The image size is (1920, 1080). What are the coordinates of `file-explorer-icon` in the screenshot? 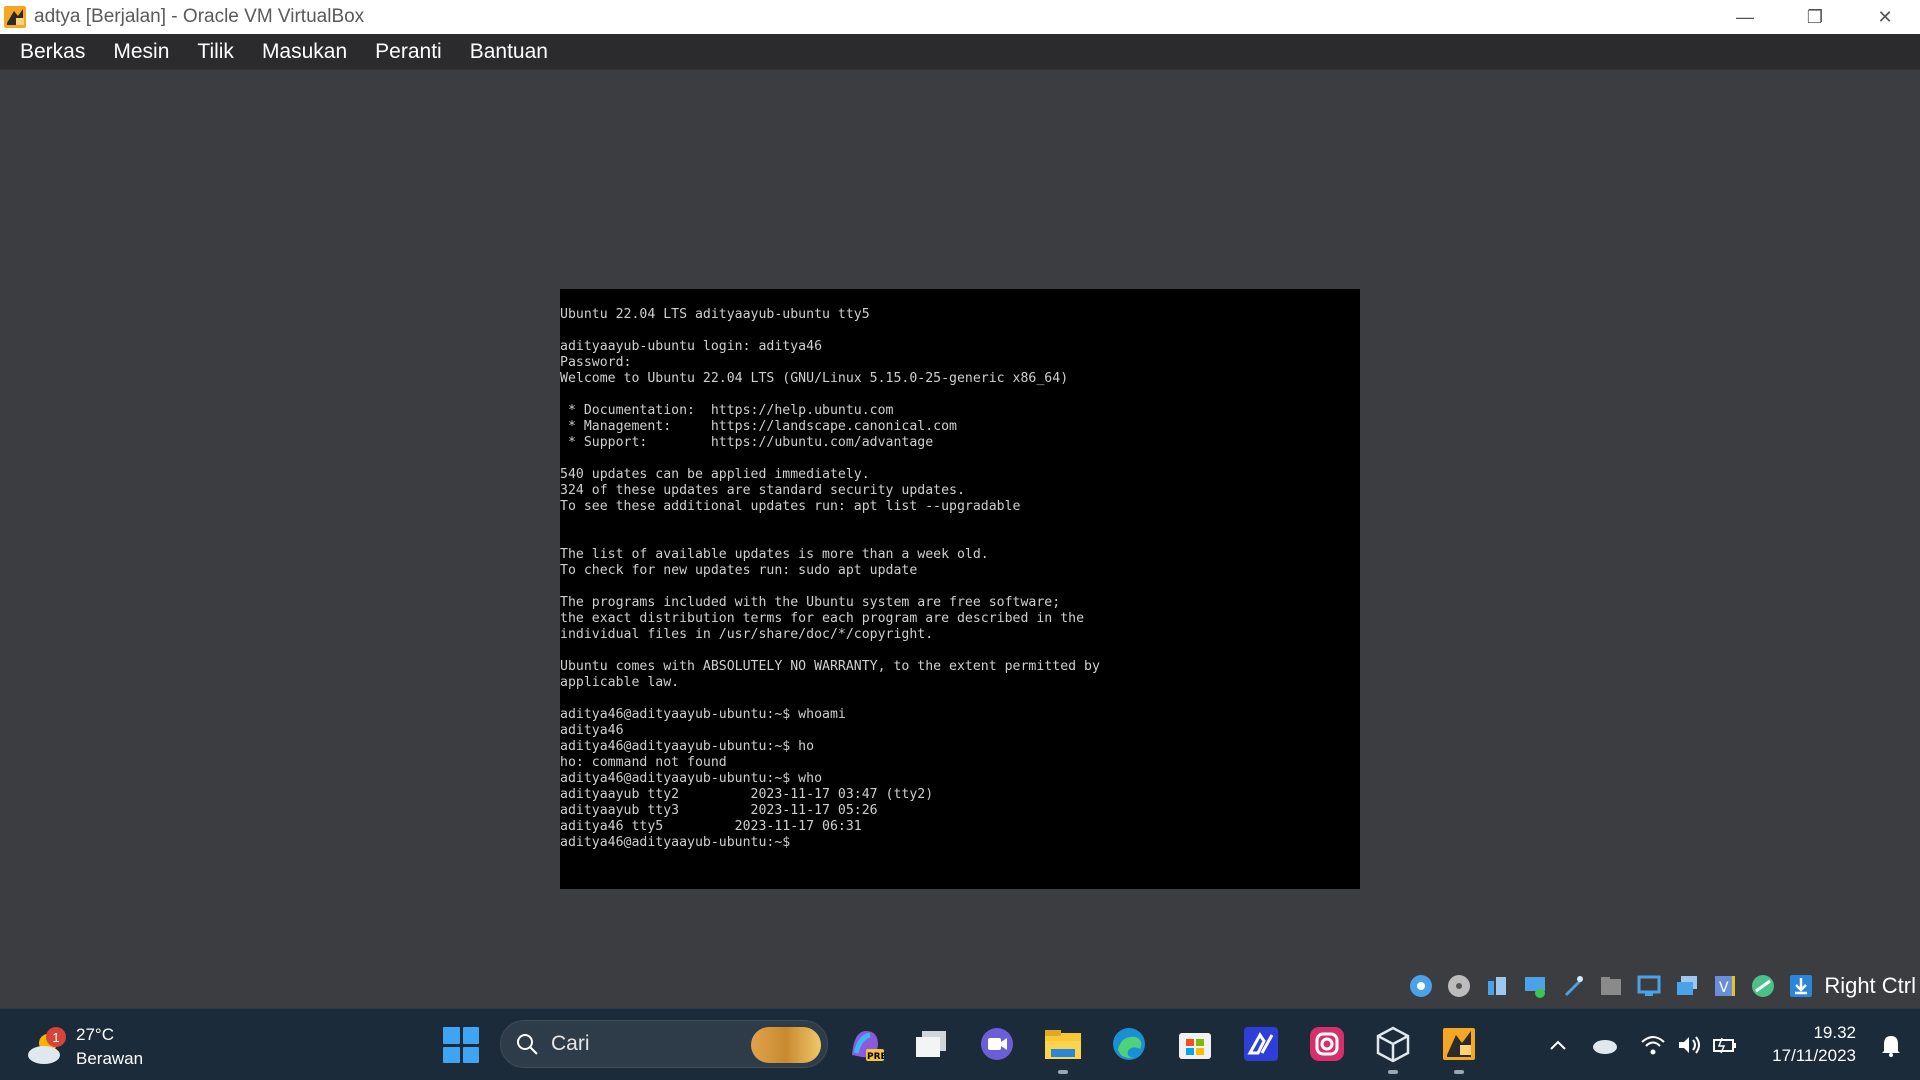 It's located at (1063, 1044).